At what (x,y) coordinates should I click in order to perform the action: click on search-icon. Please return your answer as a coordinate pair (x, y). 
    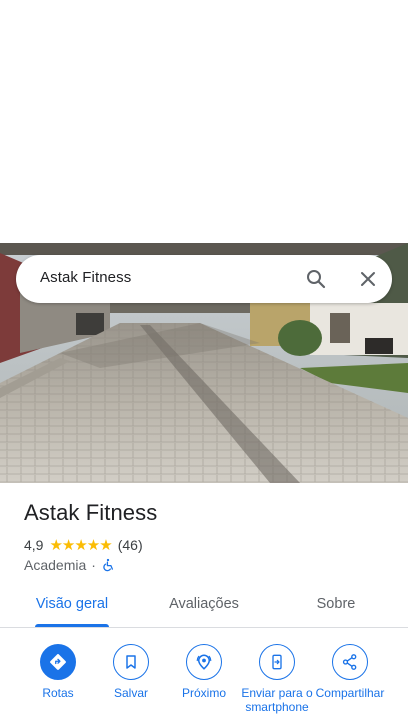
    Looking at the image, I should click on (316, 279).